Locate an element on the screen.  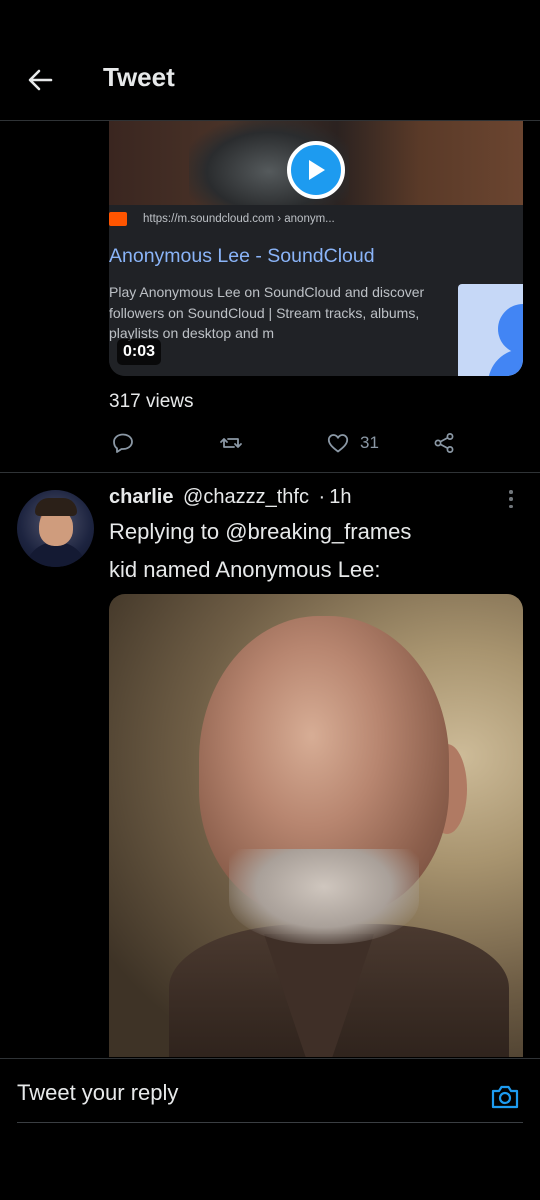
replying-to: Replying to @breaking_frames is located at coordinates (260, 532).